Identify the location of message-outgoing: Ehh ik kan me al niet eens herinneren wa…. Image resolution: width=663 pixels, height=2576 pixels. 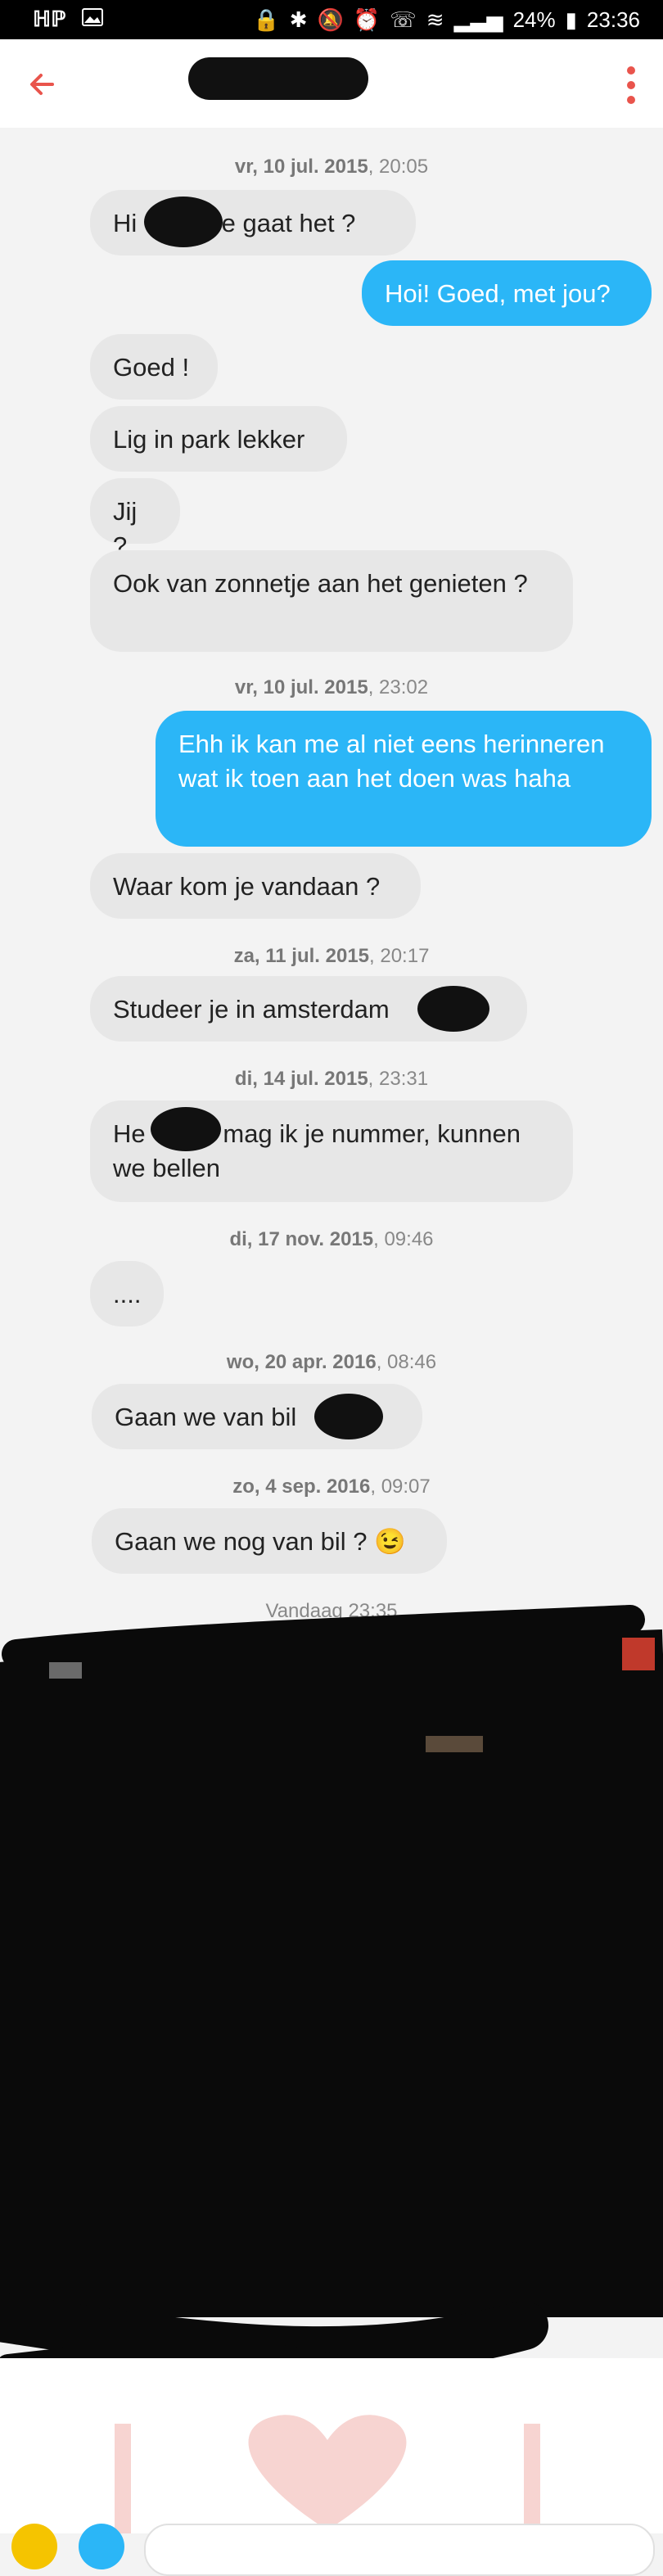
(404, 779).